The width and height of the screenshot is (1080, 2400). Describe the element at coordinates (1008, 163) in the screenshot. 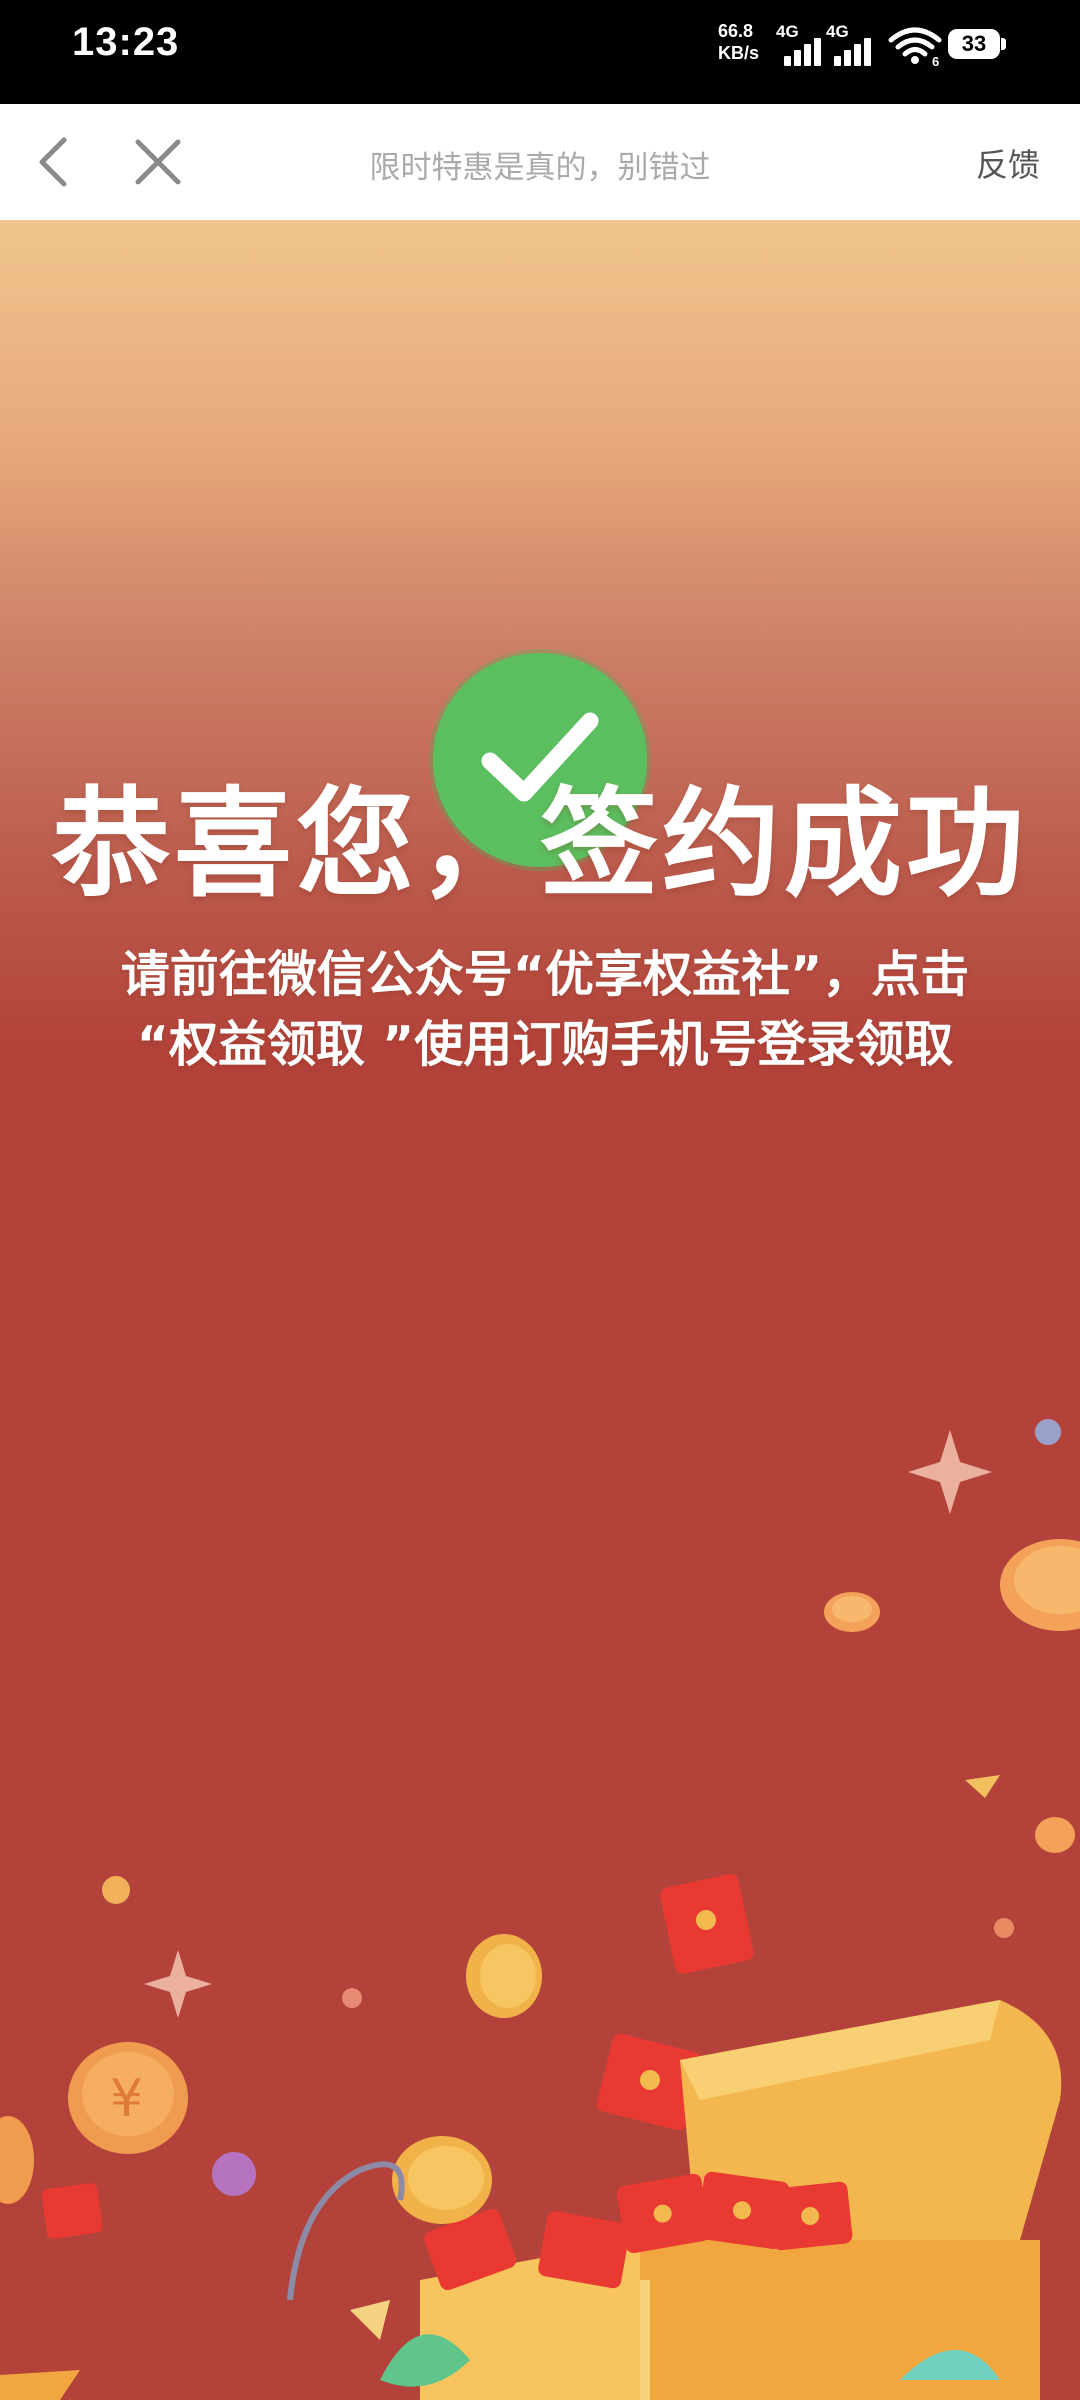

I see `feedback-button: 反馈` at that location.